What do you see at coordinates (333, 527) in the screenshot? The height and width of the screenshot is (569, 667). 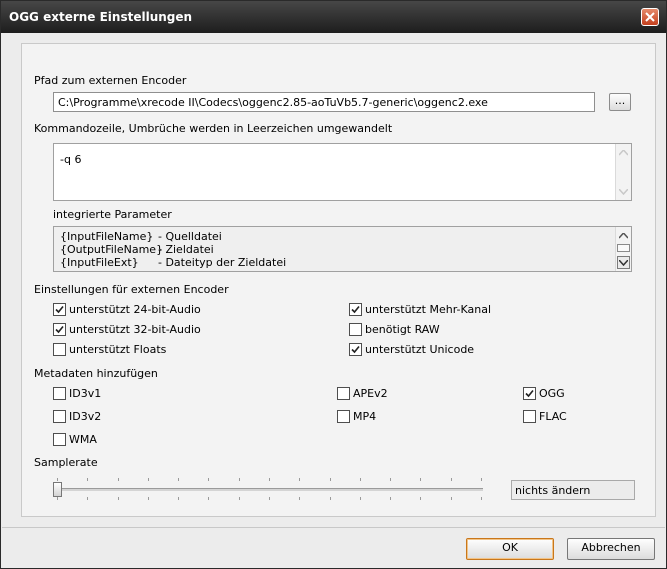 I see `button-separator` at bounding box center [333, 527].